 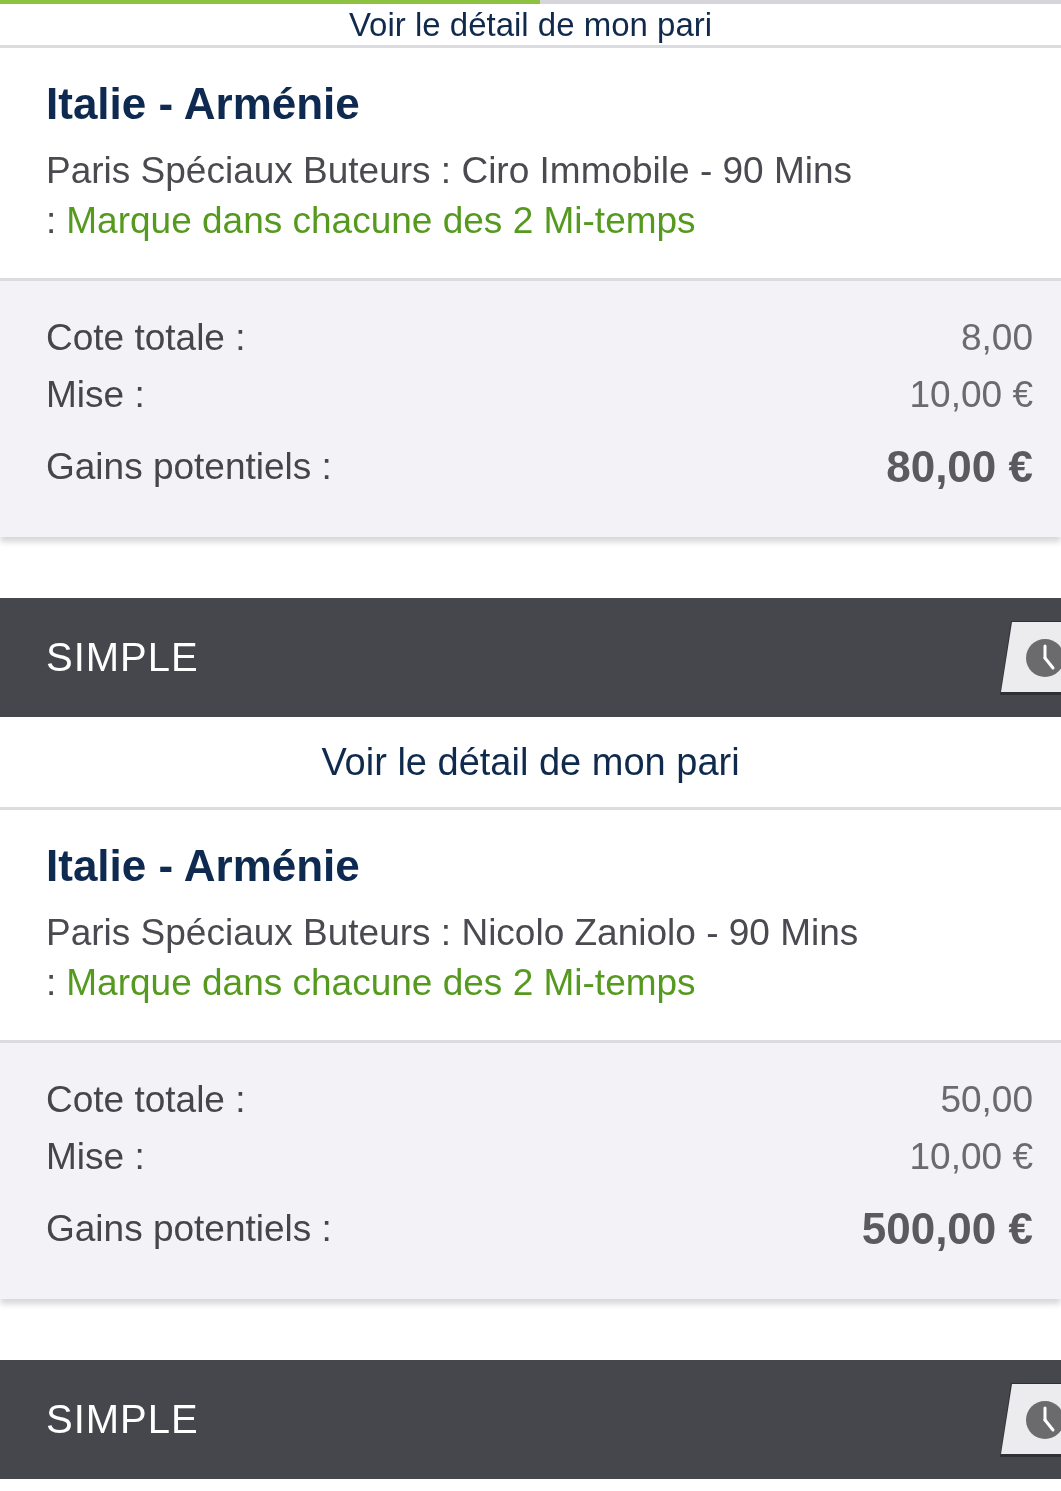 I want to click on market-text: Paris Spéciaux Buteurs : Ciro Immobile - 90 Mins, so click(x=449, y=171).